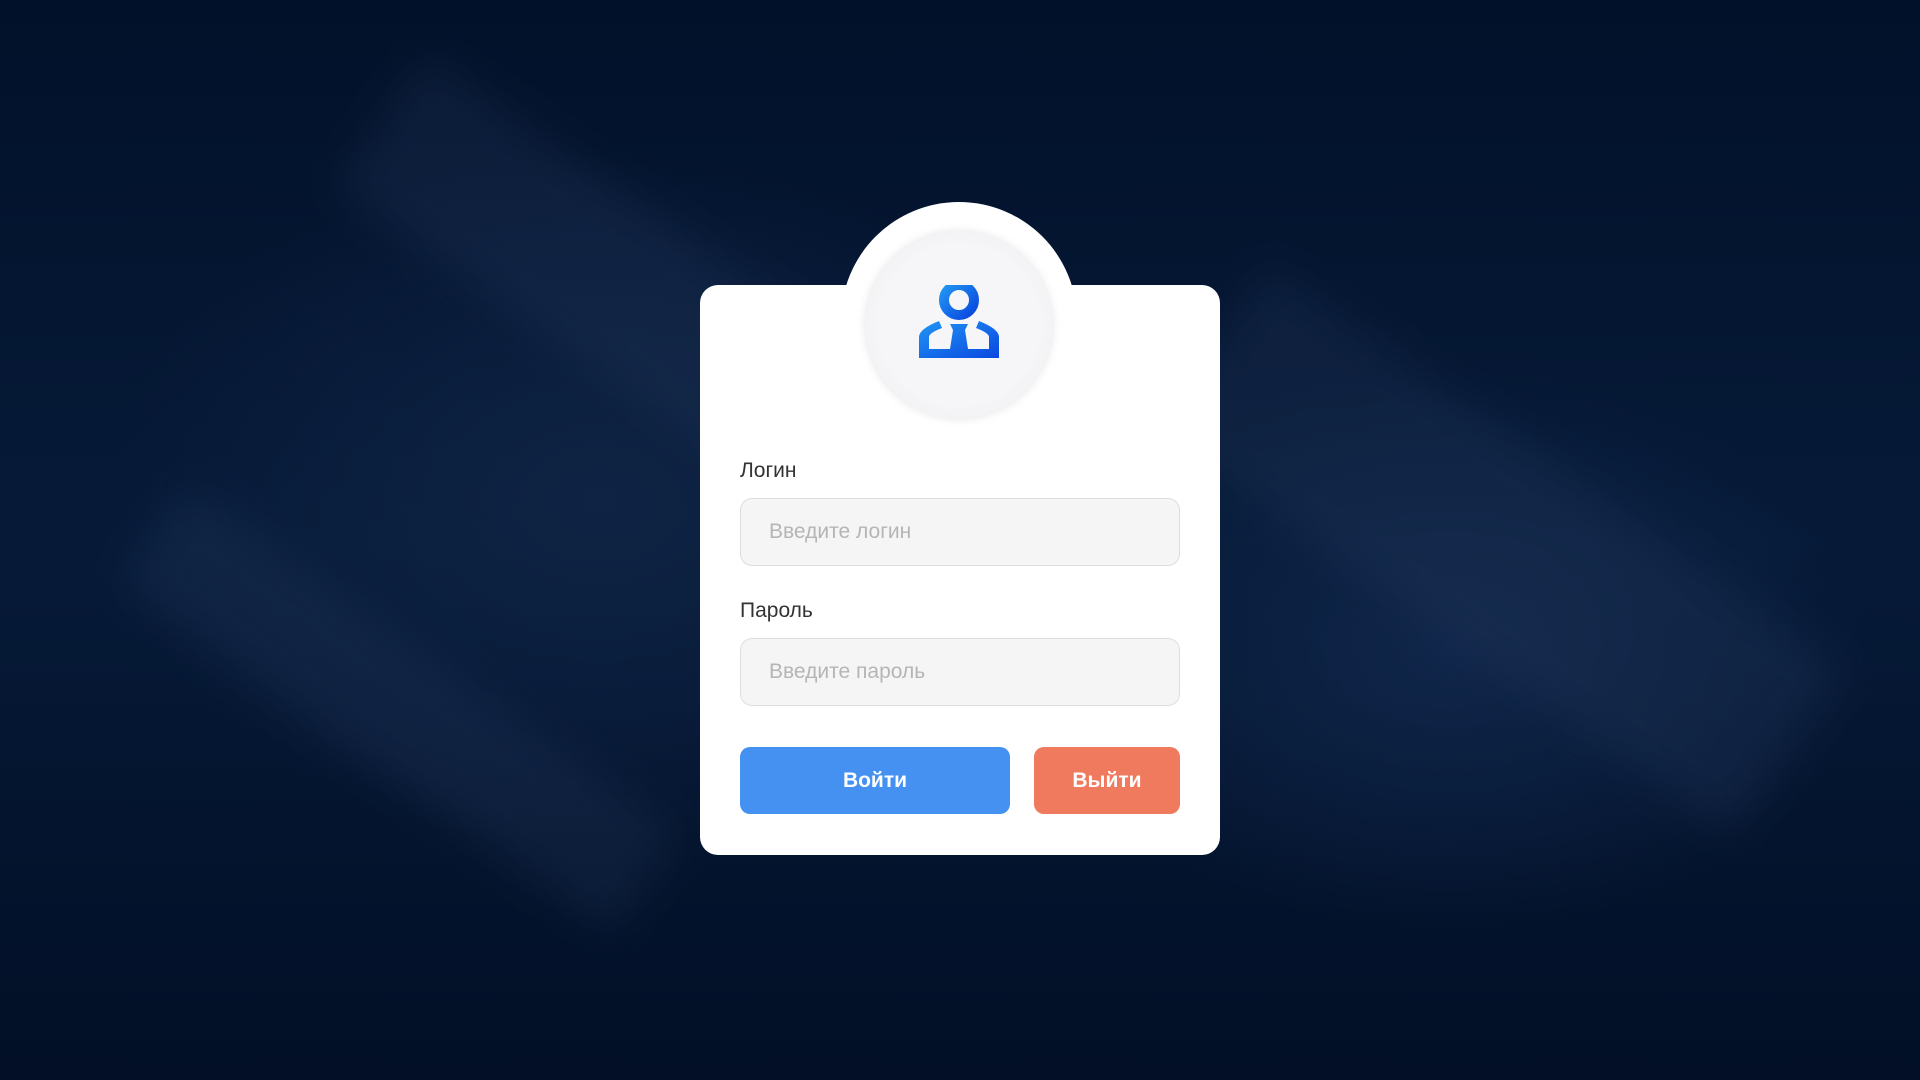 The width and height of the screenshot is (1920, 1080). I want to click on password-label: Пароль, so click(776, 610).